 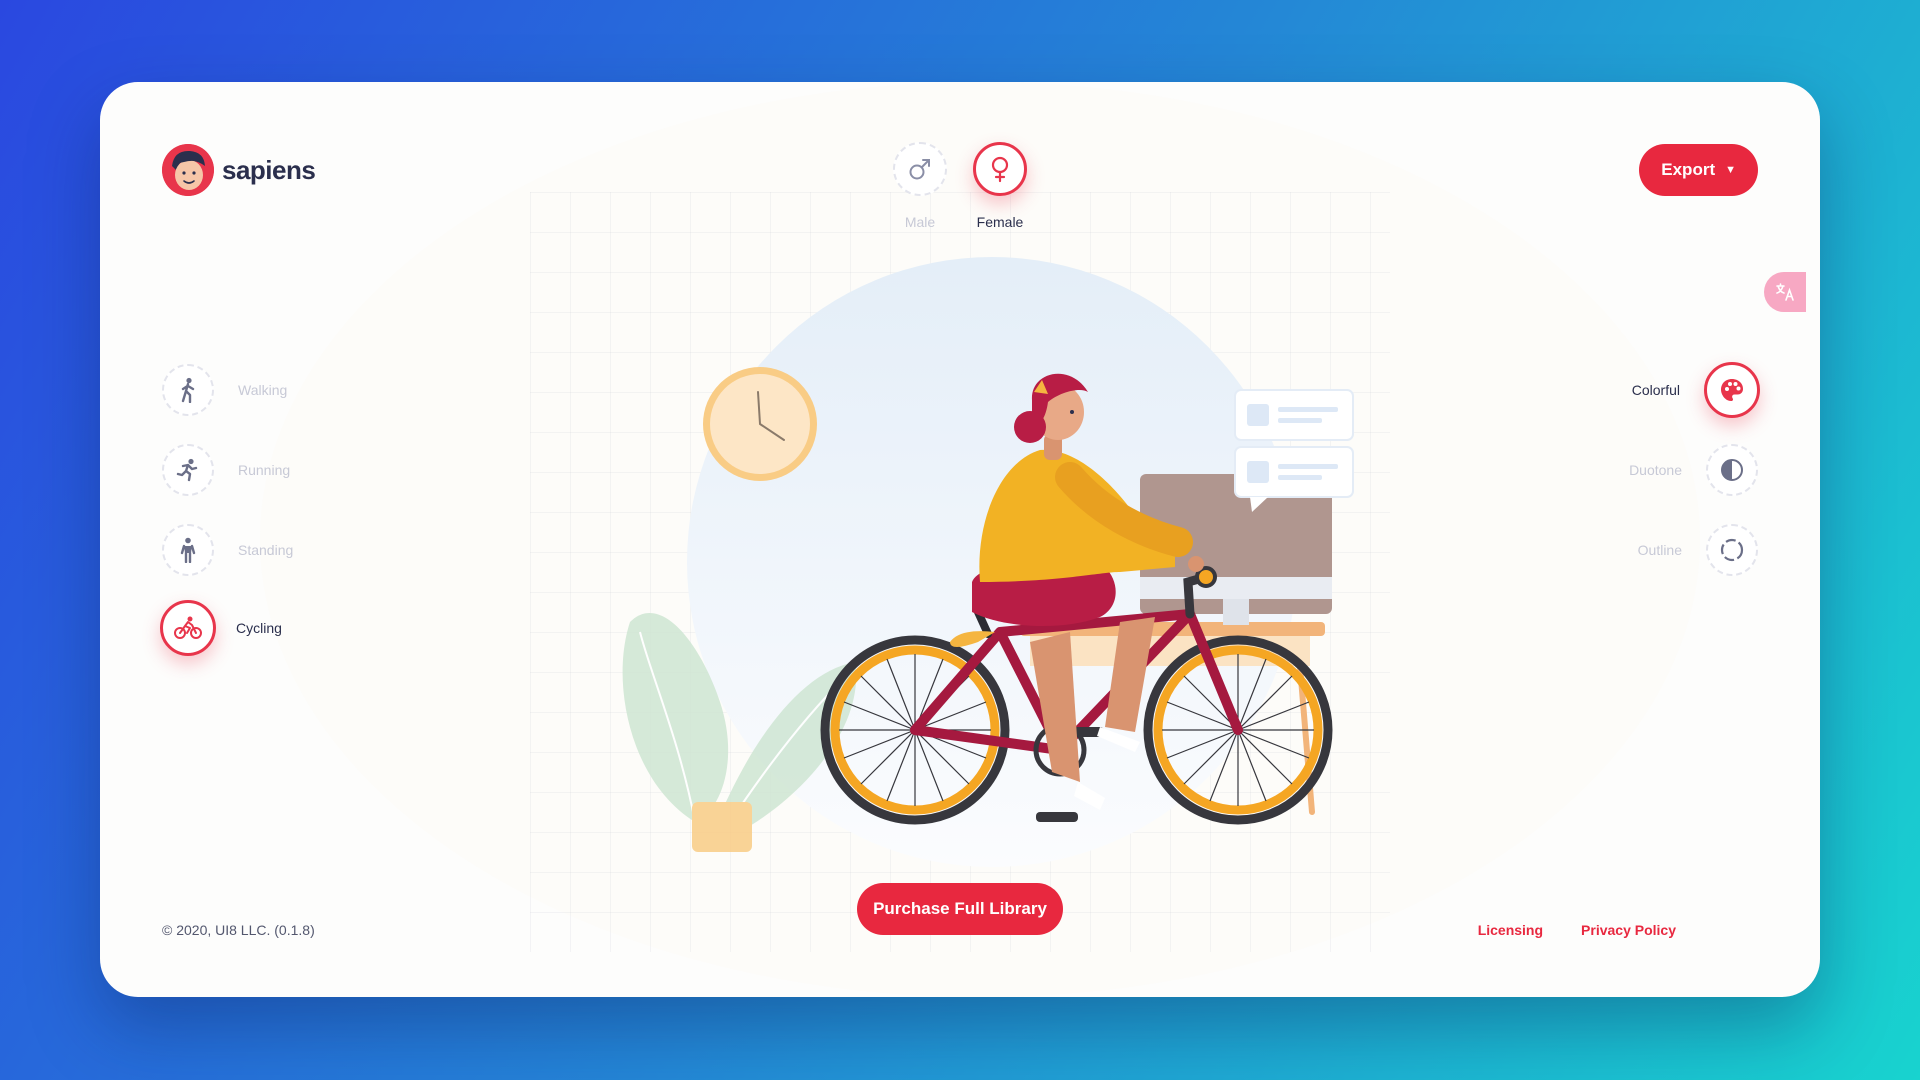 I want to click on female-icon, so click(x=1000, y=169).